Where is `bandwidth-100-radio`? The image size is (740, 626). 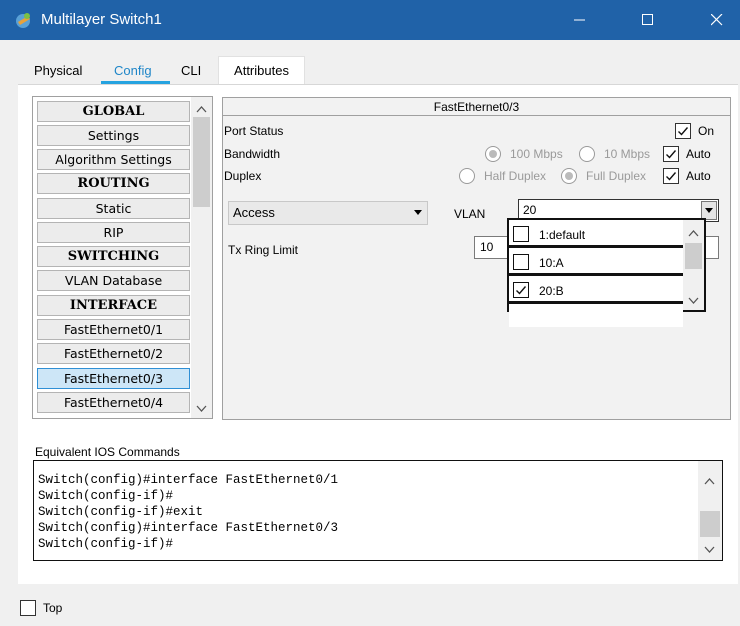 bandwidth-100-radio is located at coordinates (493, 154).